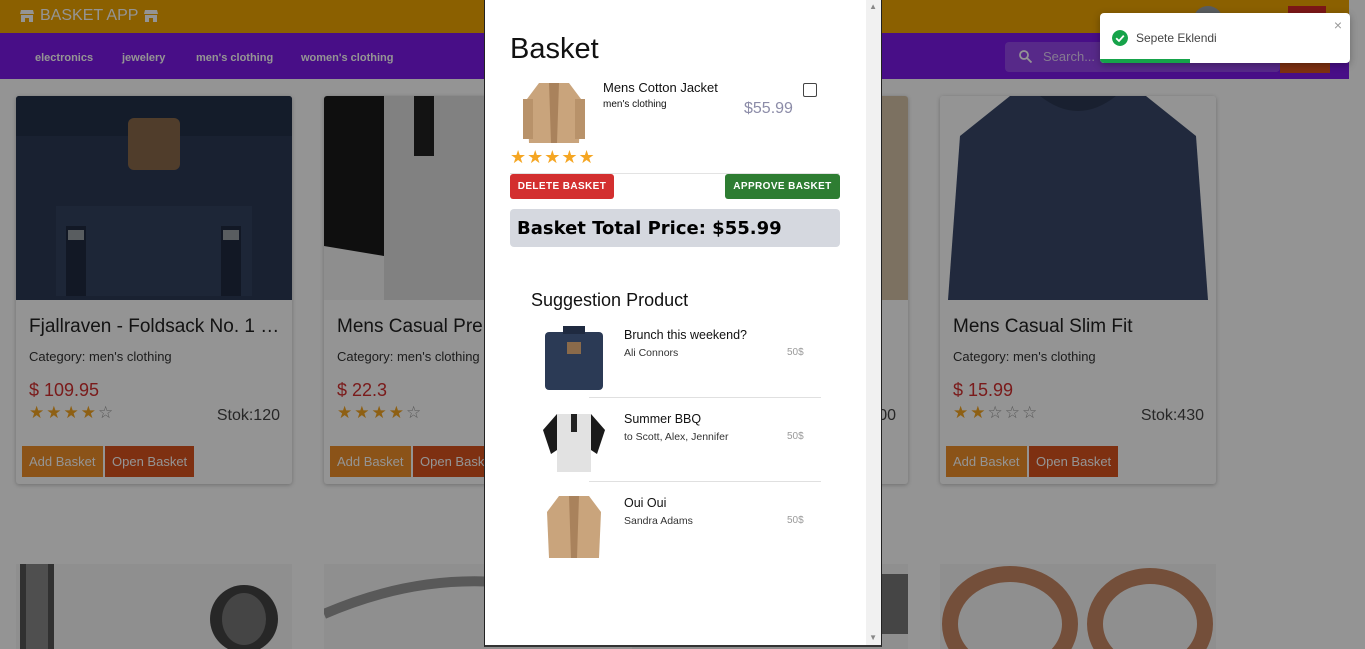  What do you see at coordinates (574, 358) in the screenshot?
I see `product-image-backpack` at bounding box center [574, 358].